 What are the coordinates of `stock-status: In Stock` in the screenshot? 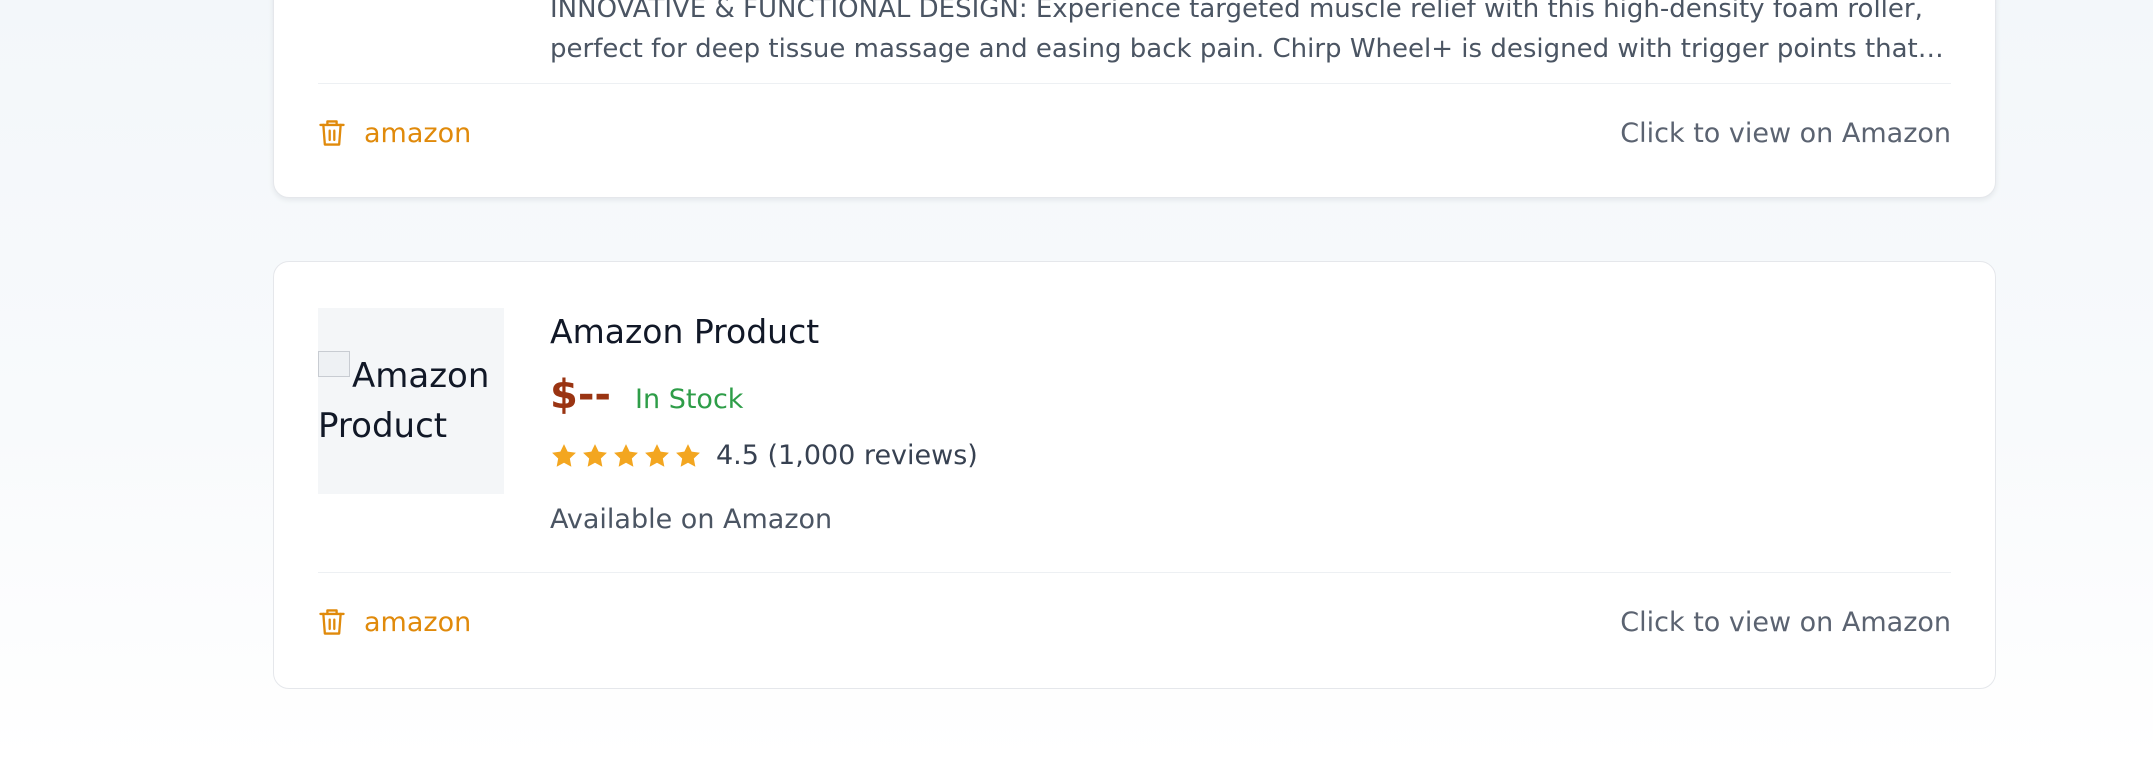 It's located at (689, 399).